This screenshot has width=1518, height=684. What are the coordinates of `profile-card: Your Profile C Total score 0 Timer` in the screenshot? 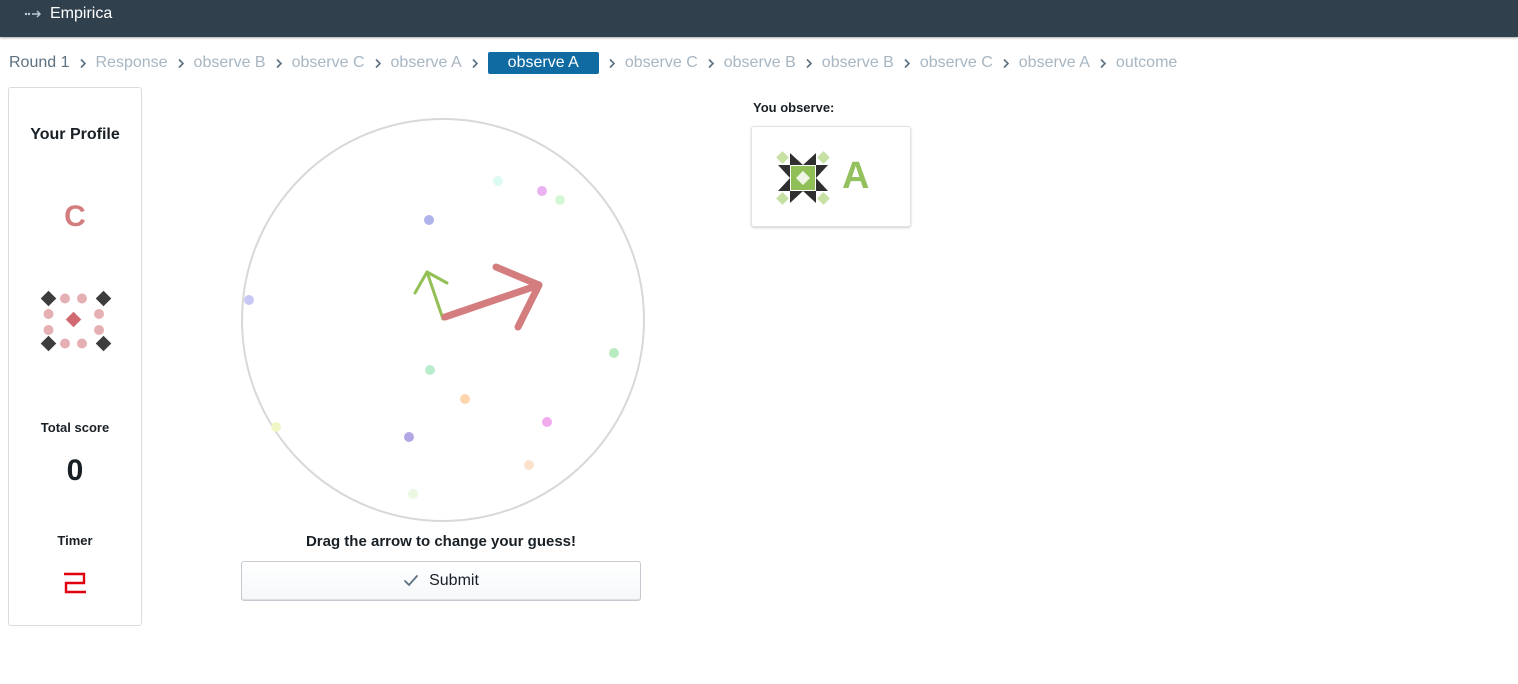 It's located at (75, 356).